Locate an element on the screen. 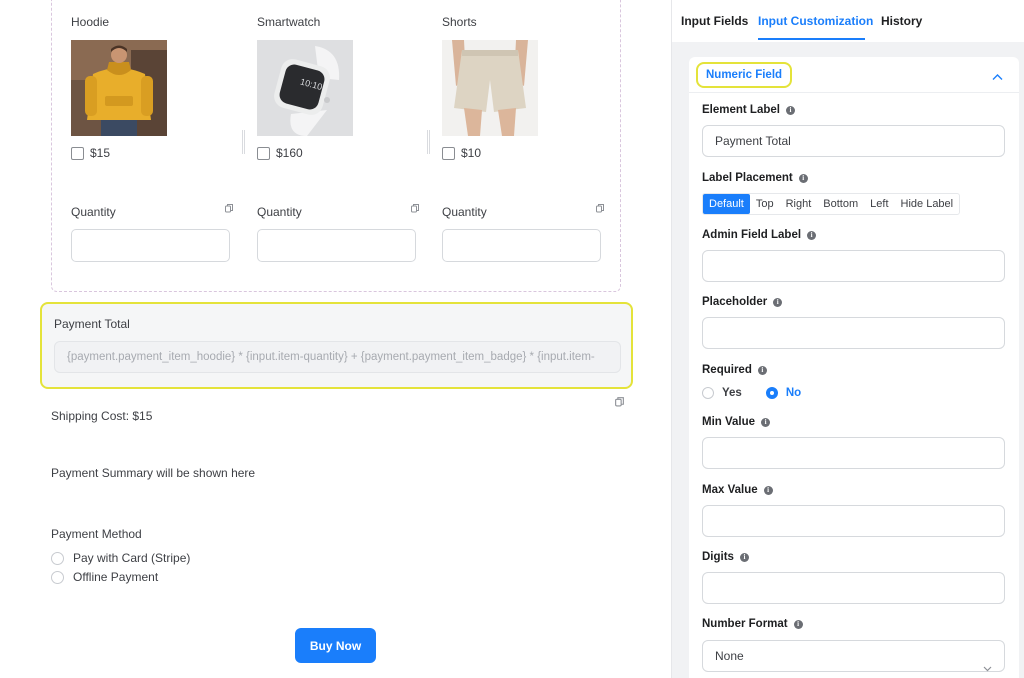  product-price-row: $10 is located at coordinates (461, 153).